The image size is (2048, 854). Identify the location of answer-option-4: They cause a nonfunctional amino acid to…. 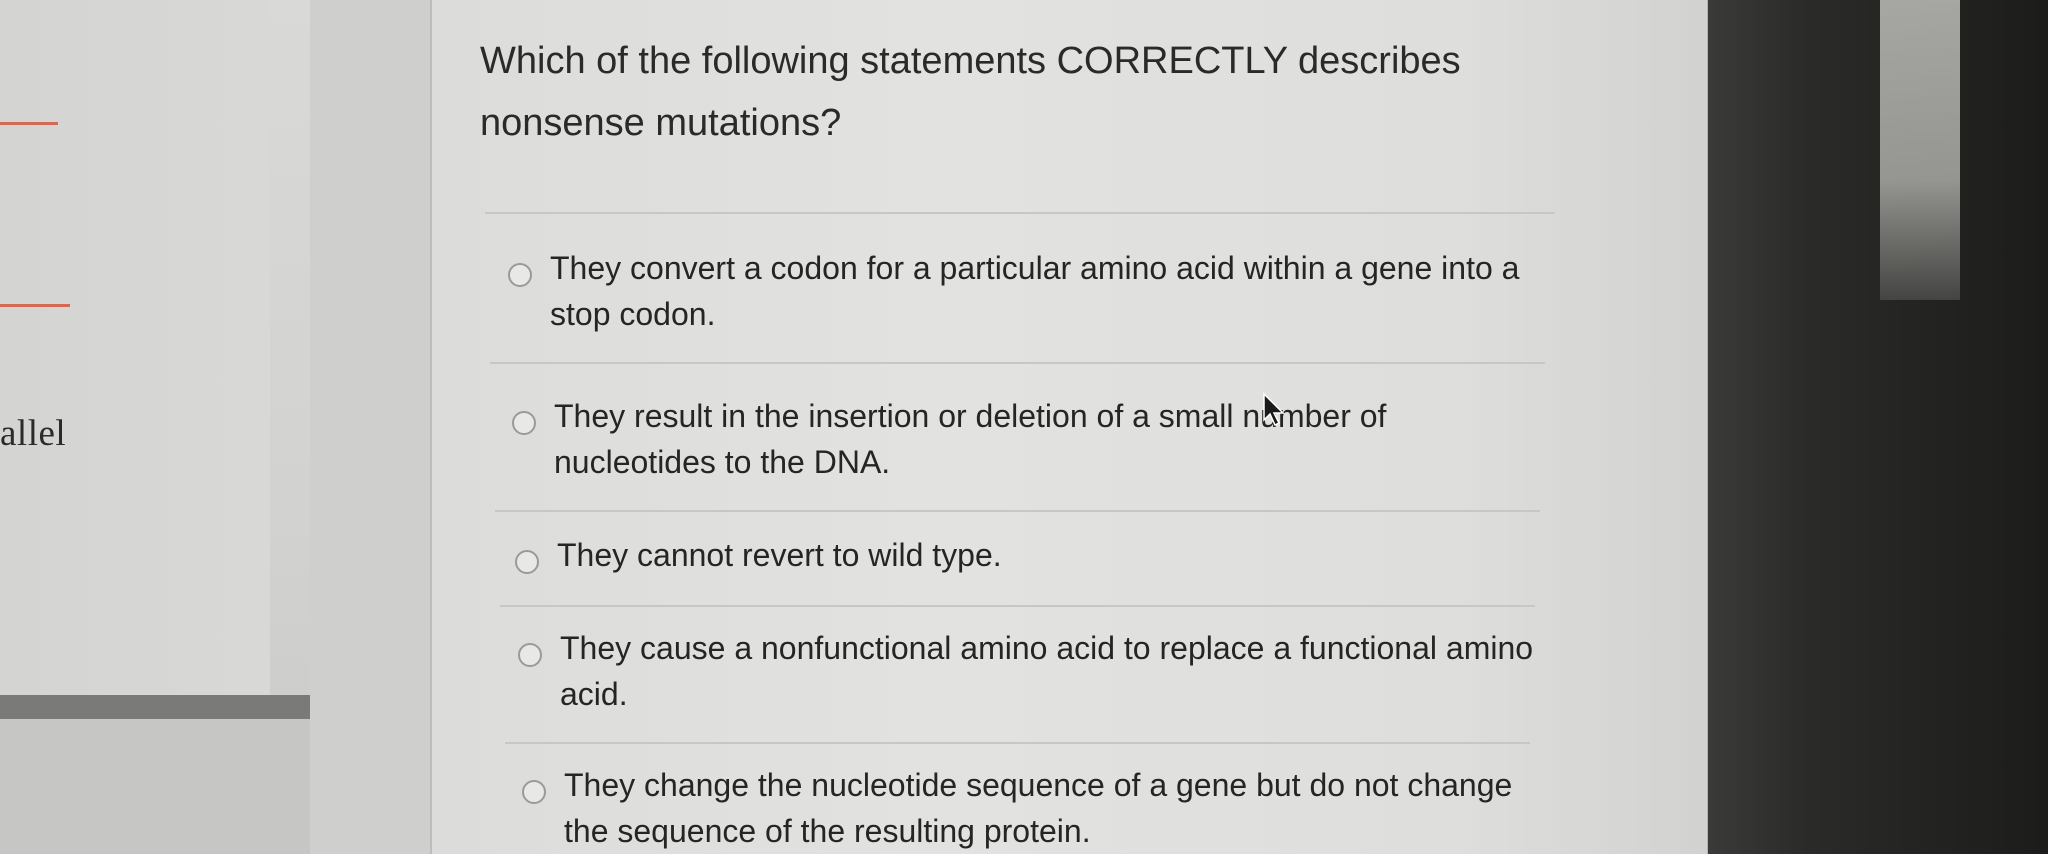
(1039, 671).